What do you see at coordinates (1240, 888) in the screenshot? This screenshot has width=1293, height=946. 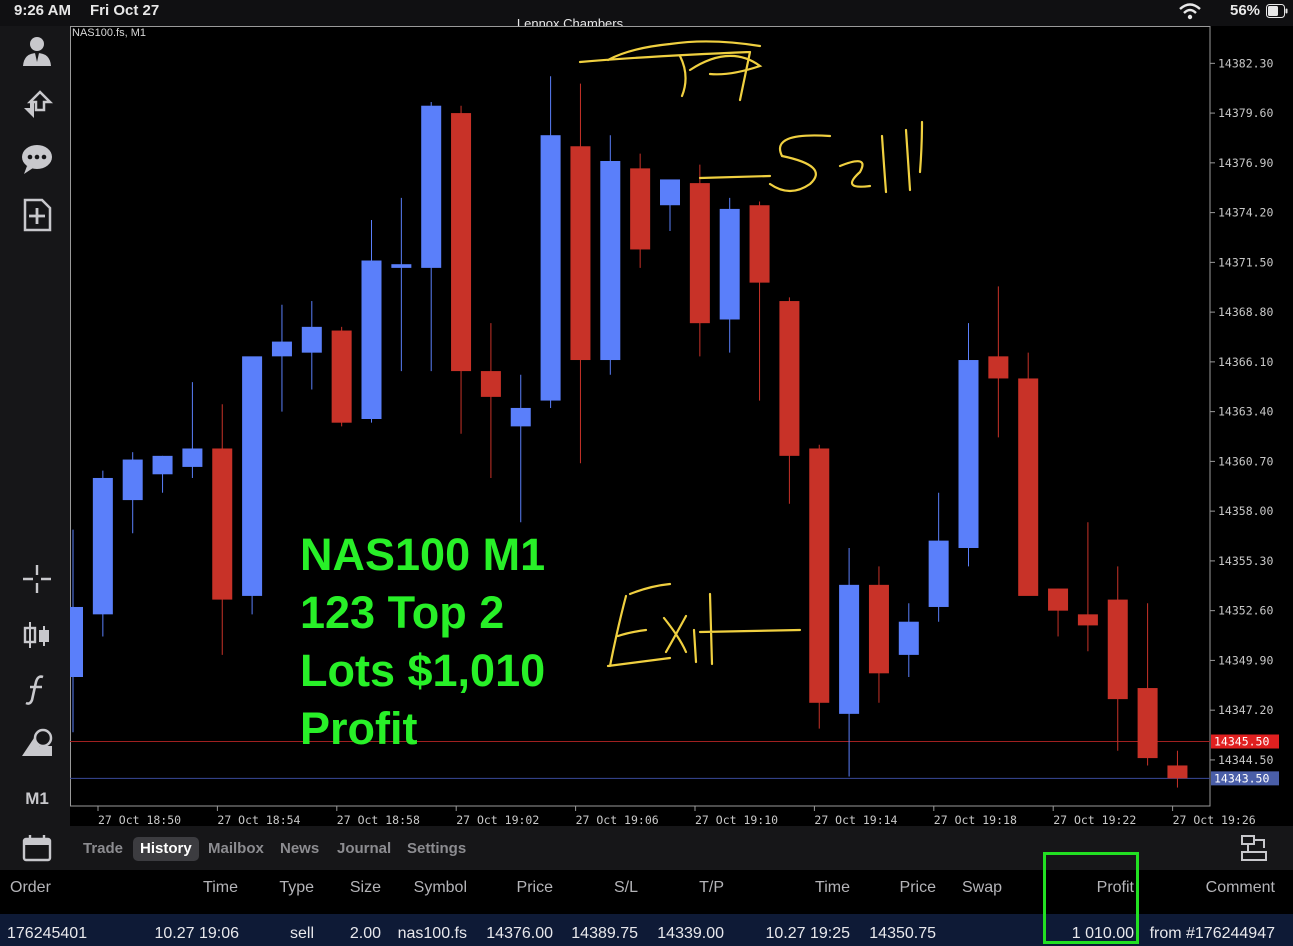 I see `column-header: Comment` at bounding box center [1240, 888].